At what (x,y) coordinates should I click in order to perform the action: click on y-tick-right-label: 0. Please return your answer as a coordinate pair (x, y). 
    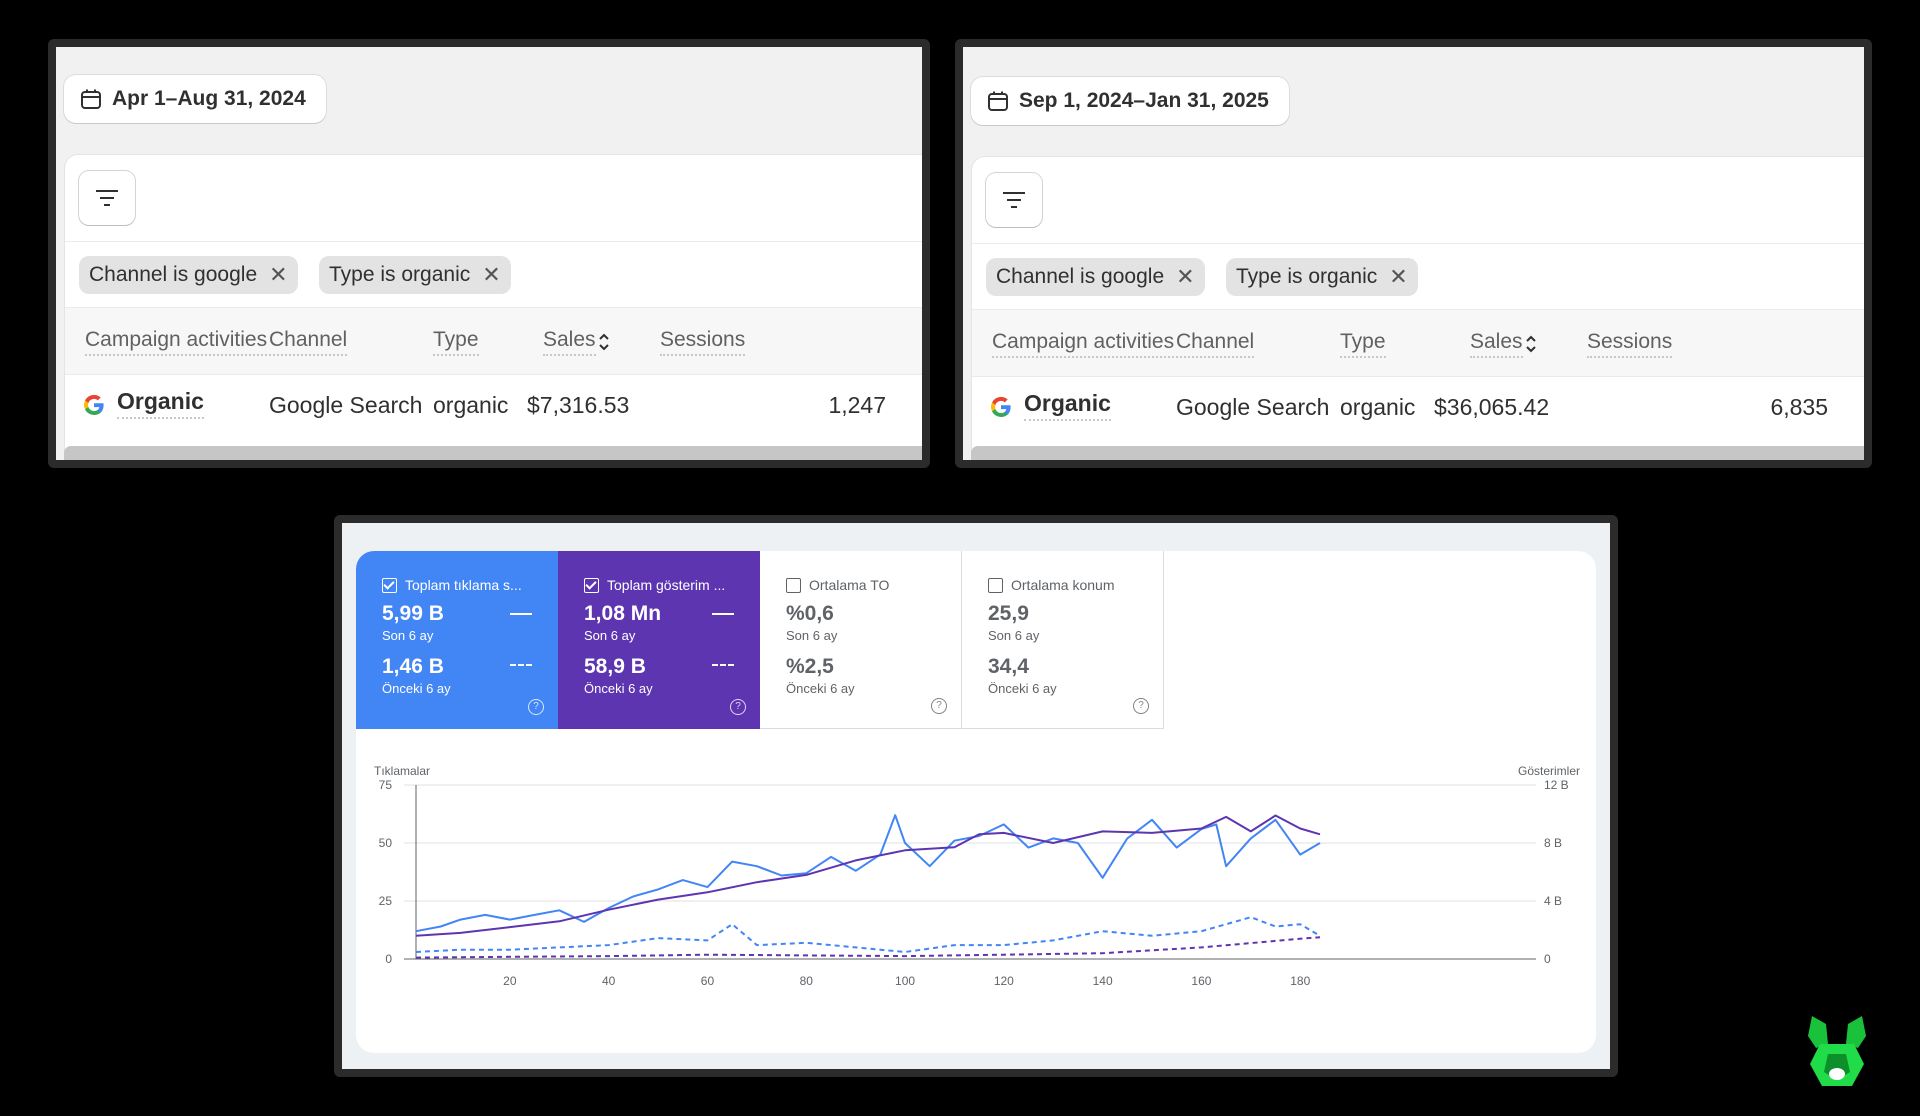
    Looking at the image, I should click on (1547, 959).